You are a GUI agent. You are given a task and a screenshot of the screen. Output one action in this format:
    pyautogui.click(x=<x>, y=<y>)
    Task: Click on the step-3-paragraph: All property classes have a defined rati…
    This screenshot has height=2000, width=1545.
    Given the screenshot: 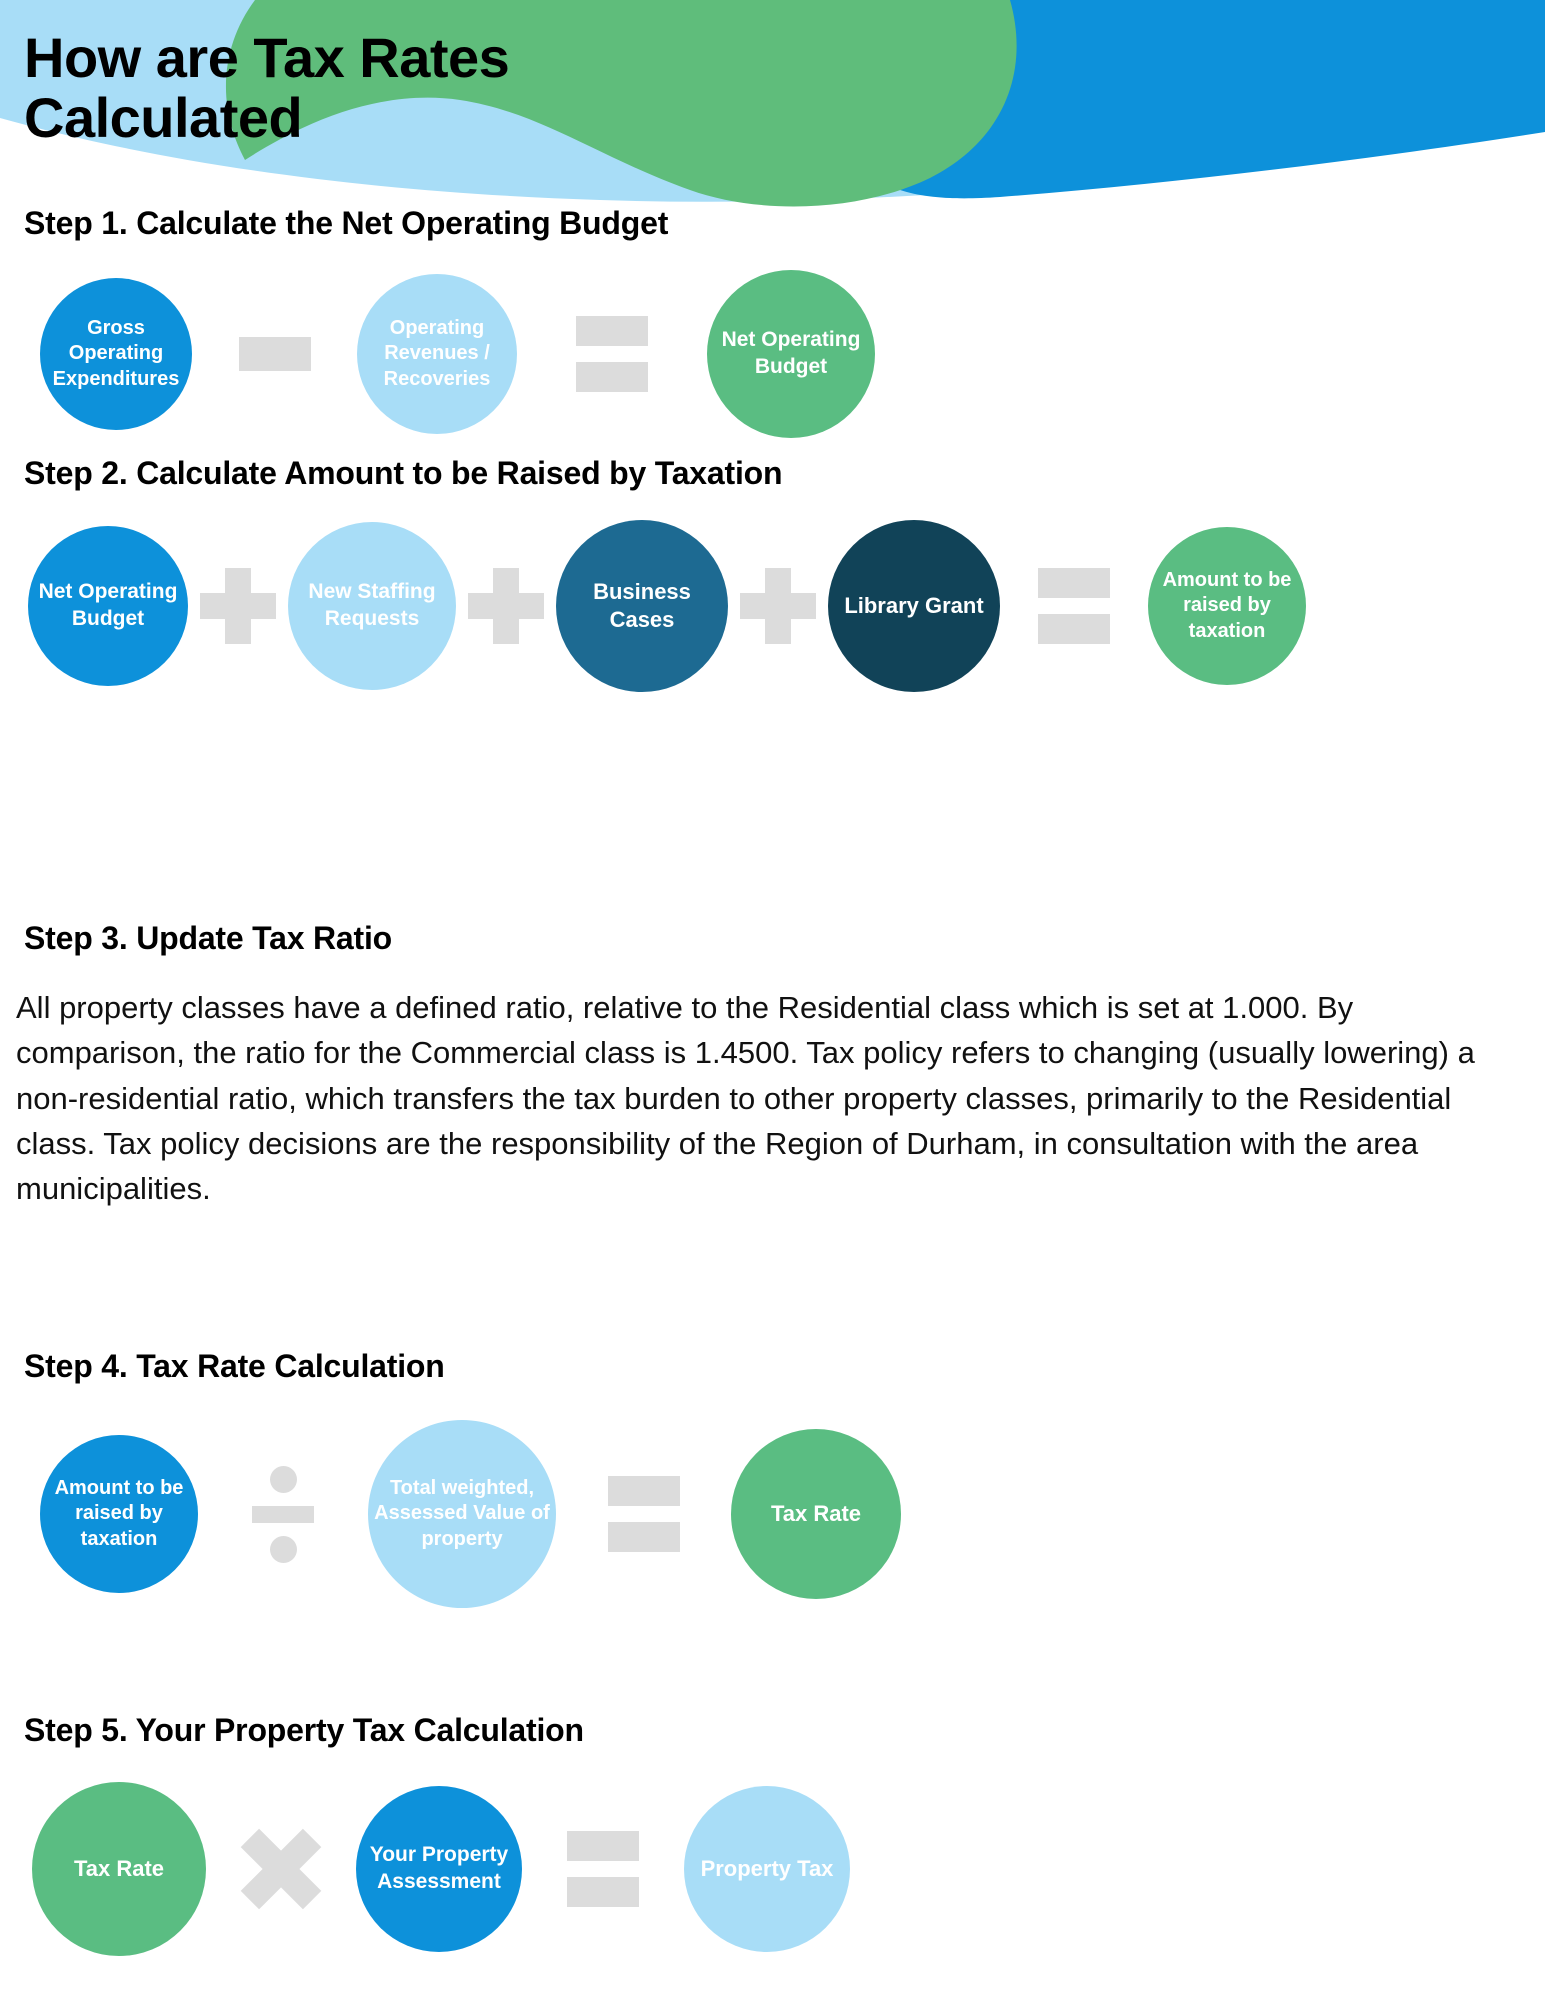 What is the action you would take?
    pyautogui.click(x=745, y=1098)
    